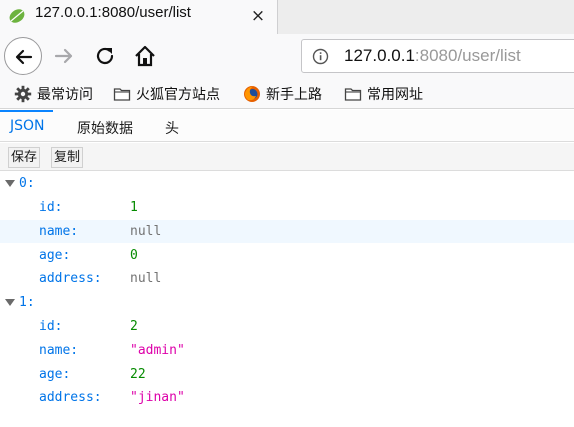  I want to click on field-value: "admin", so click(157, 350).